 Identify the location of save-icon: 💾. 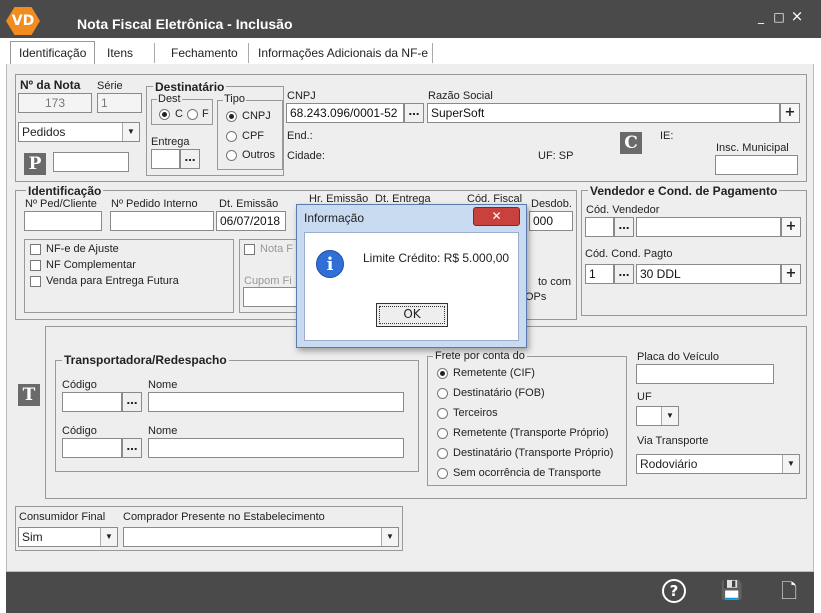
(732, 591).